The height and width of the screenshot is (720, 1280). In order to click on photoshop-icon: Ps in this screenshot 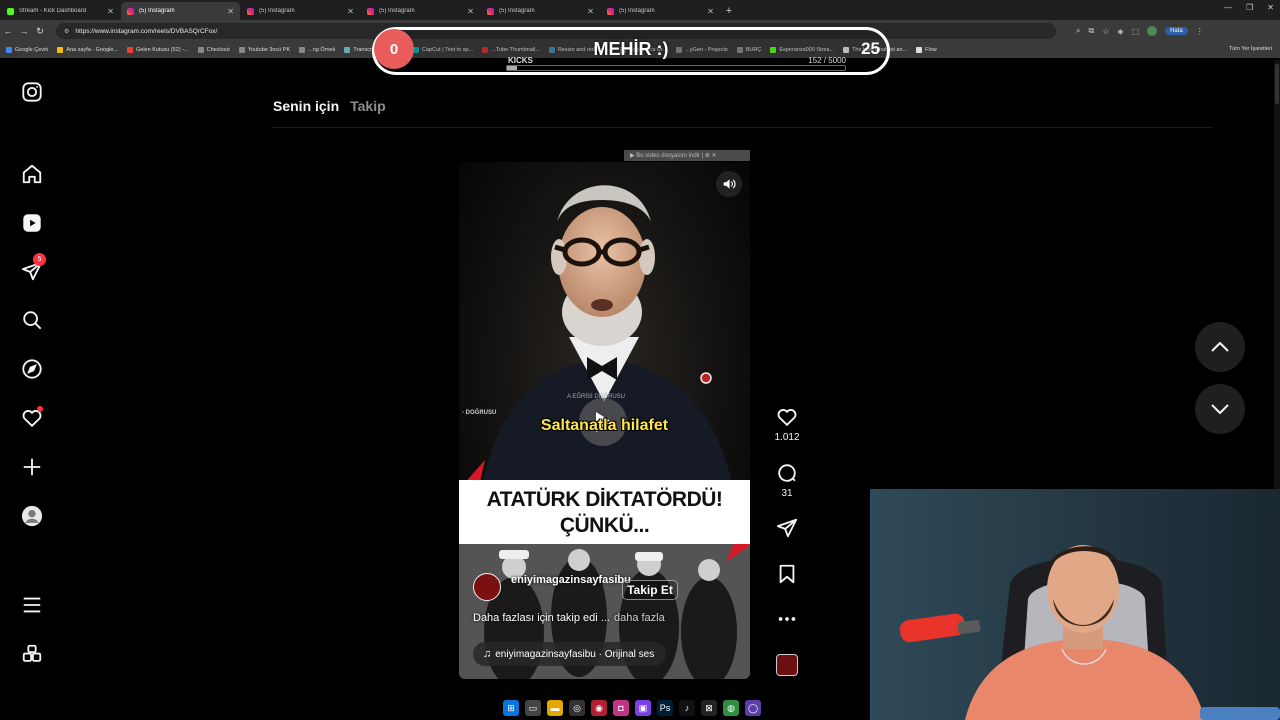, I will do `click(665, 708)`.